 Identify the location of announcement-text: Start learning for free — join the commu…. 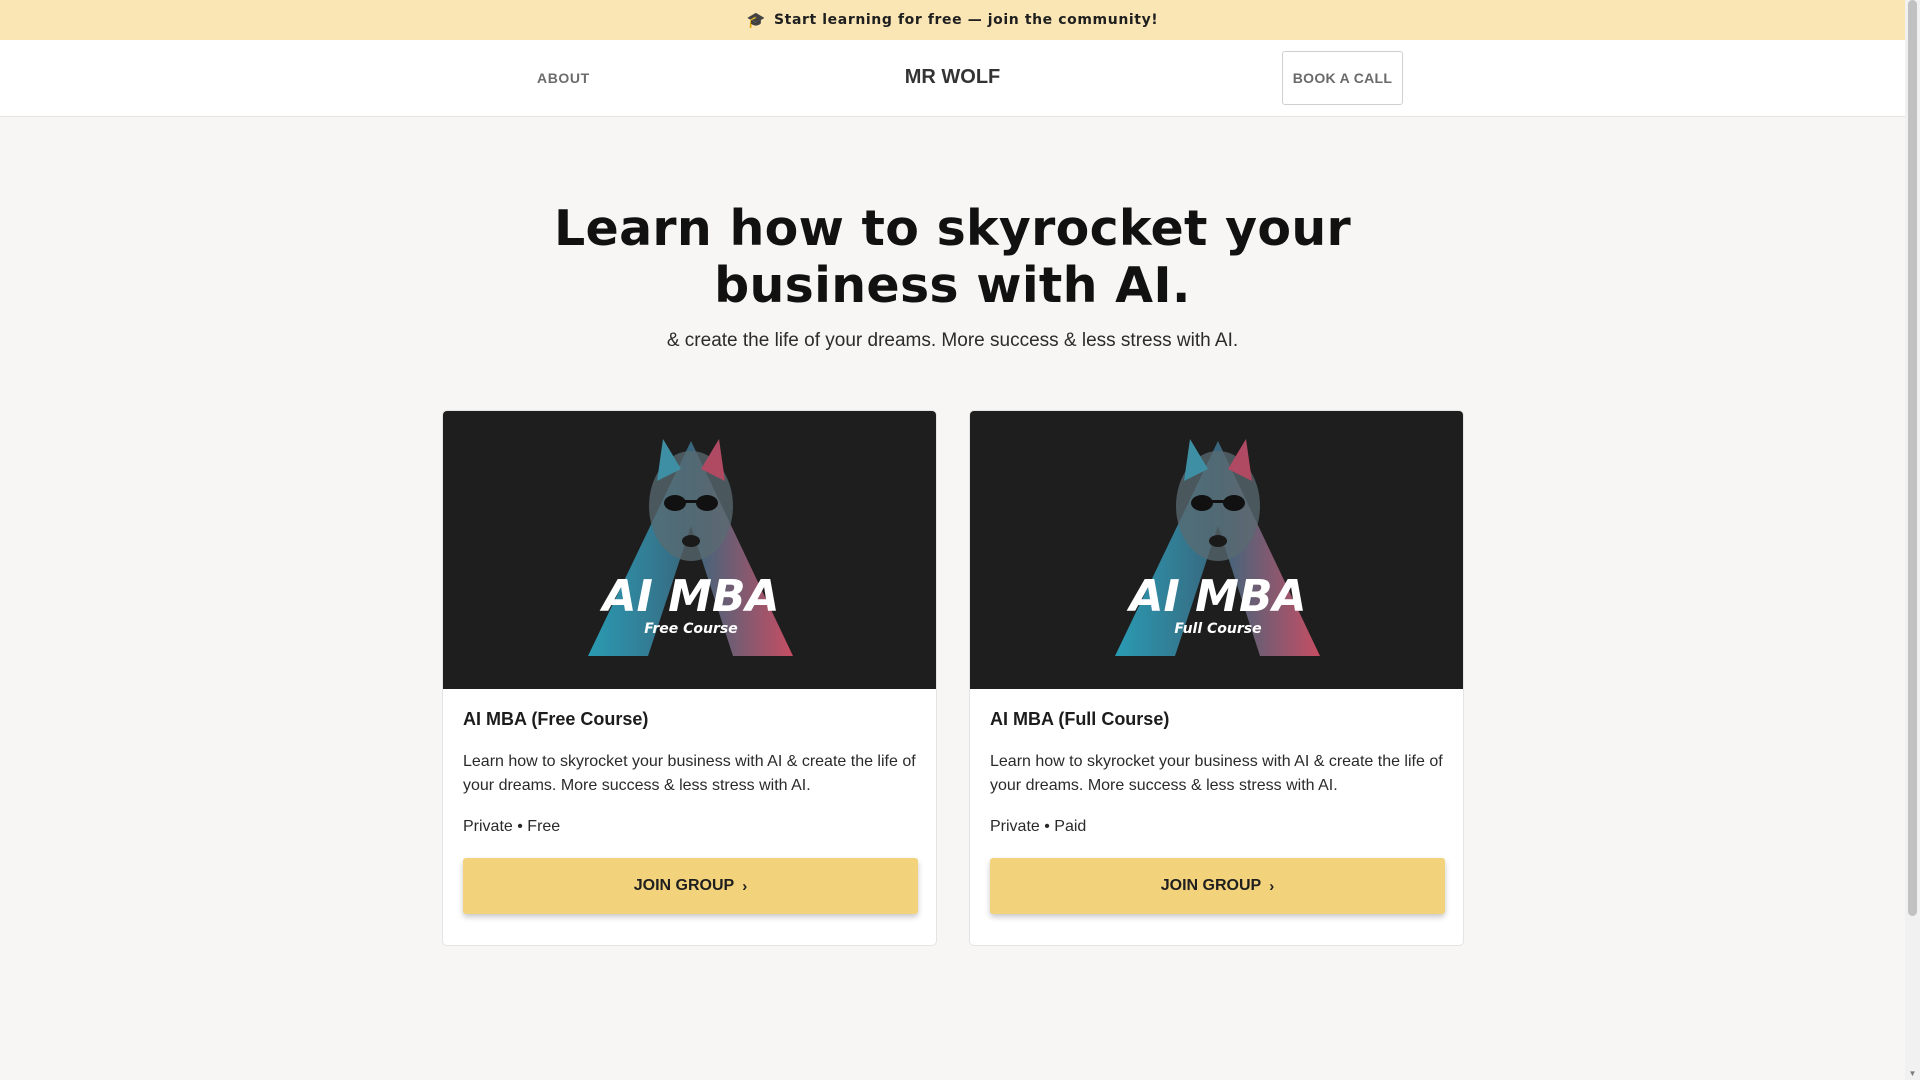
(966, 20).